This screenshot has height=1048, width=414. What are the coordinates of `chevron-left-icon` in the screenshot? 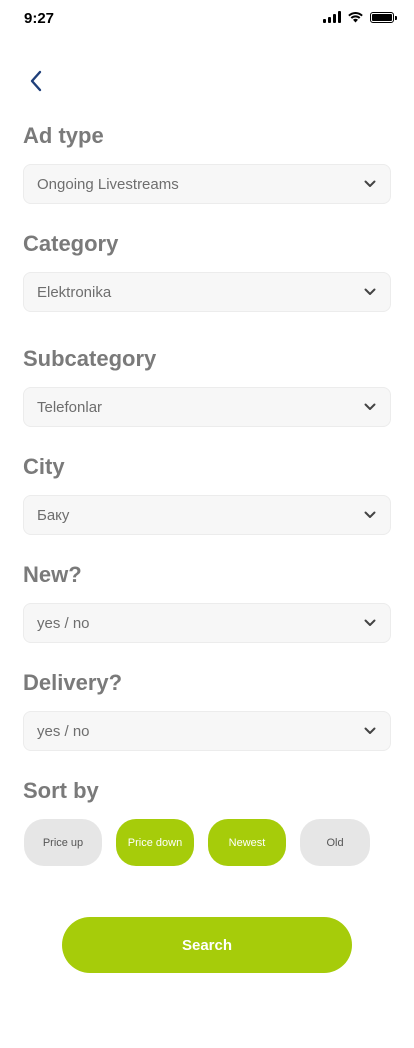 It's located at (36, 81).